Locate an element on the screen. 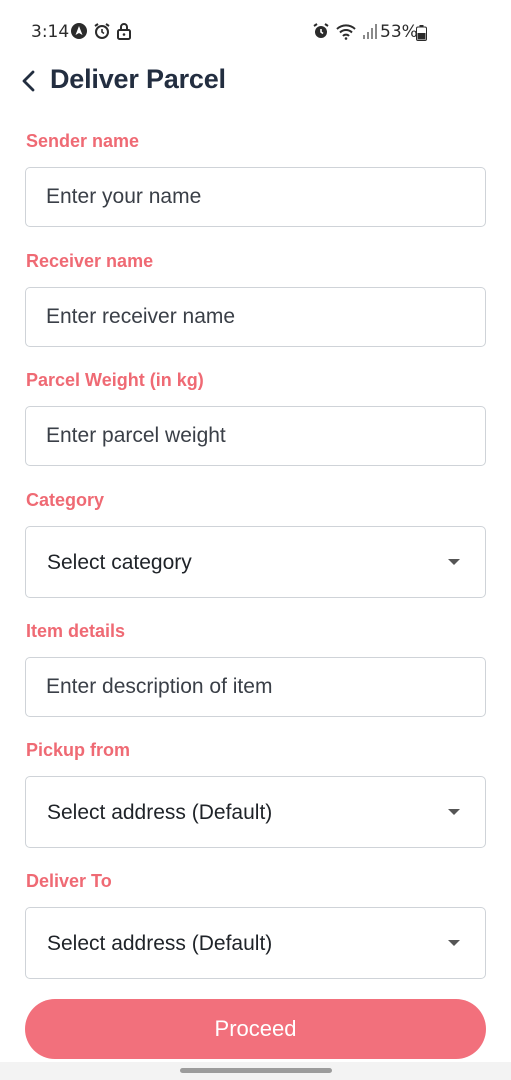  parcel-weight-label: Parcel Weight (in kg) is located at coordinates (115, 380).